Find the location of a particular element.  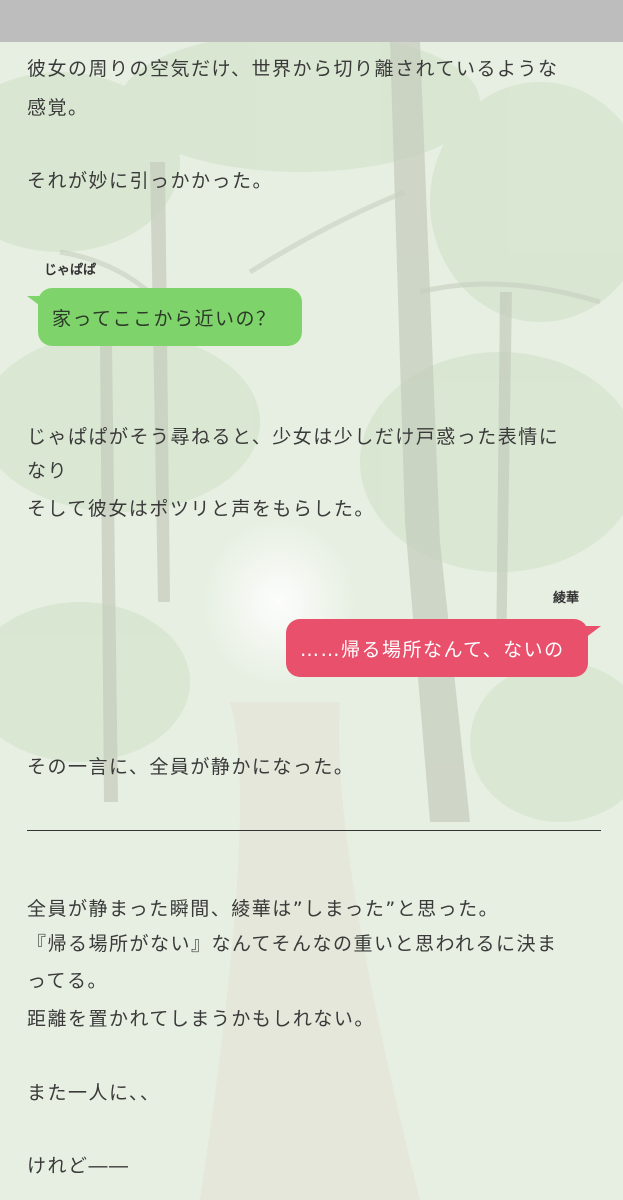

story-text: ってる。 is located at coordinates (68, 981).